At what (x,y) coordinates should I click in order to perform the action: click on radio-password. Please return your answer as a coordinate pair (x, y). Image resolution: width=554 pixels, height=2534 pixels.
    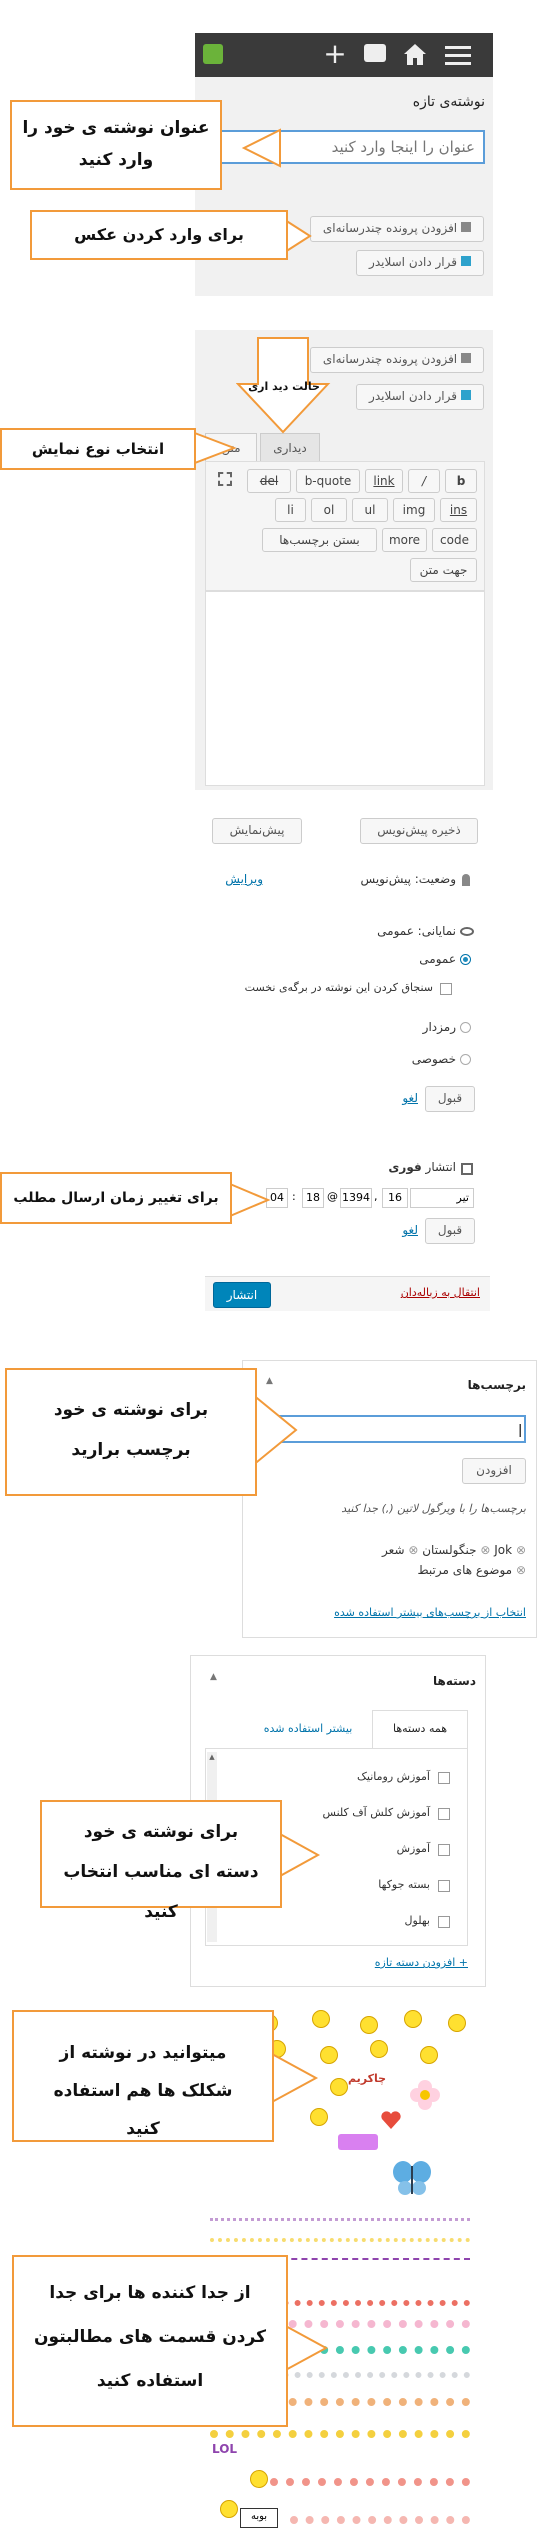
    Looking at the image, I should click on (465, 1027).